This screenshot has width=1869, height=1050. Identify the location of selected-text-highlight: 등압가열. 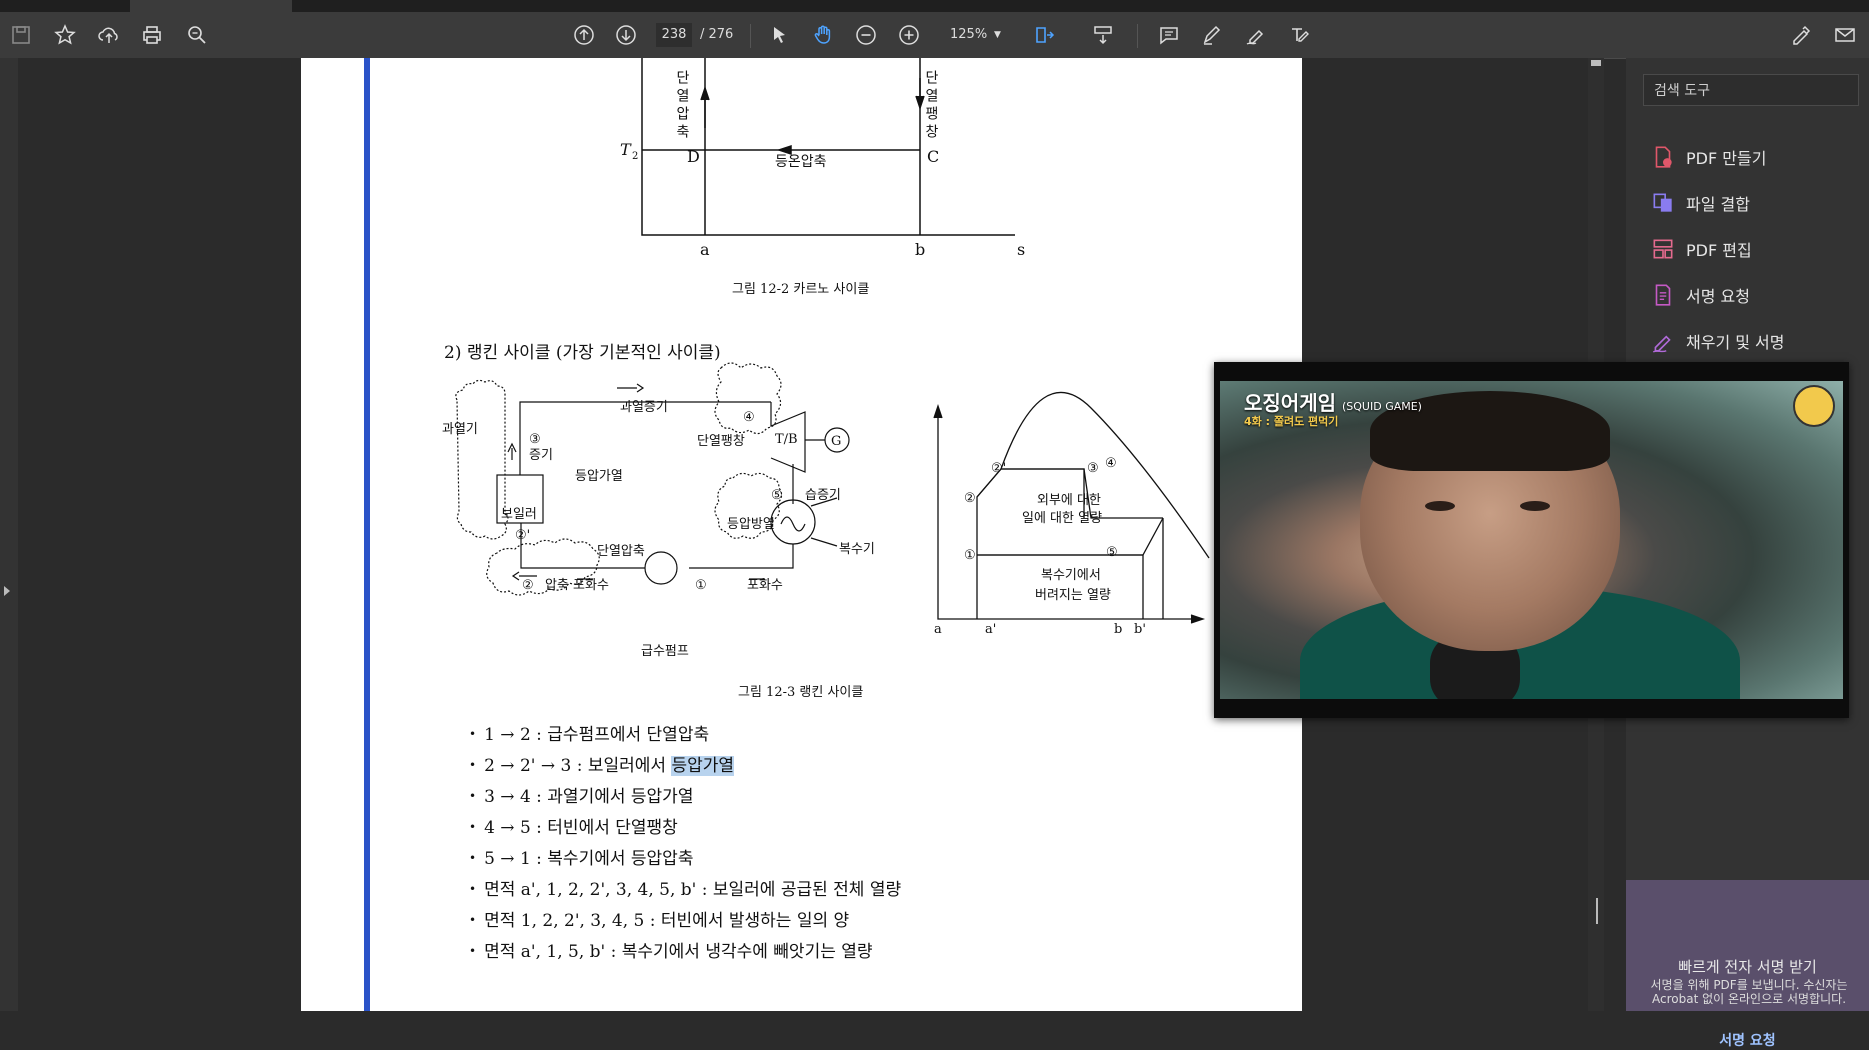
(703, 766).